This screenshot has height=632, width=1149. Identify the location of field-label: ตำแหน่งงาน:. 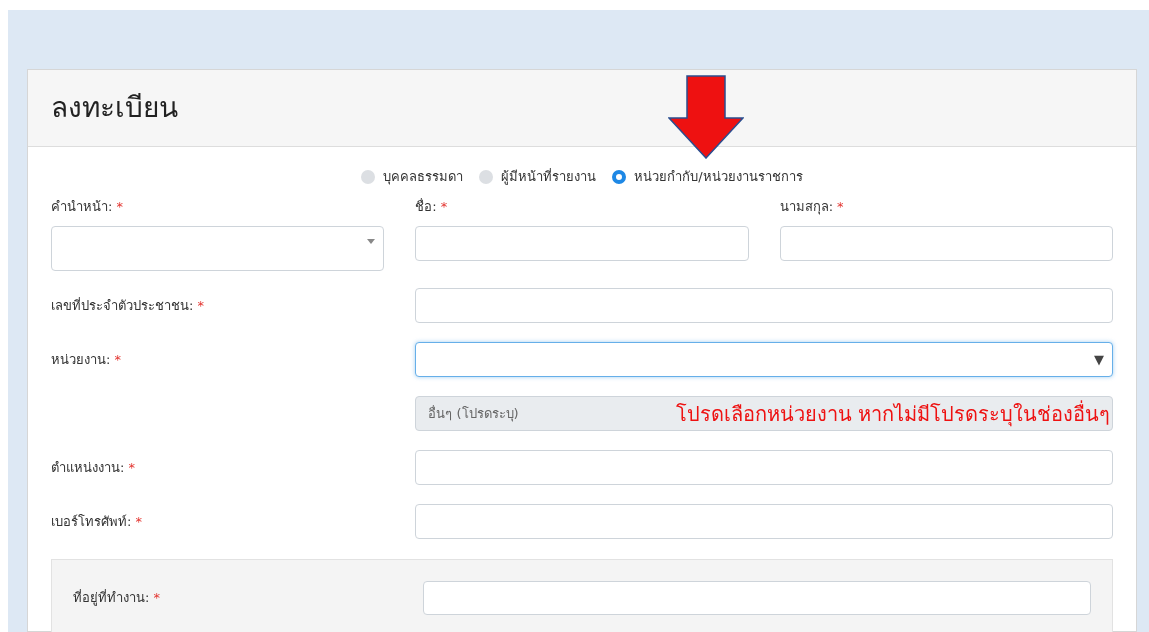
(88, 467).